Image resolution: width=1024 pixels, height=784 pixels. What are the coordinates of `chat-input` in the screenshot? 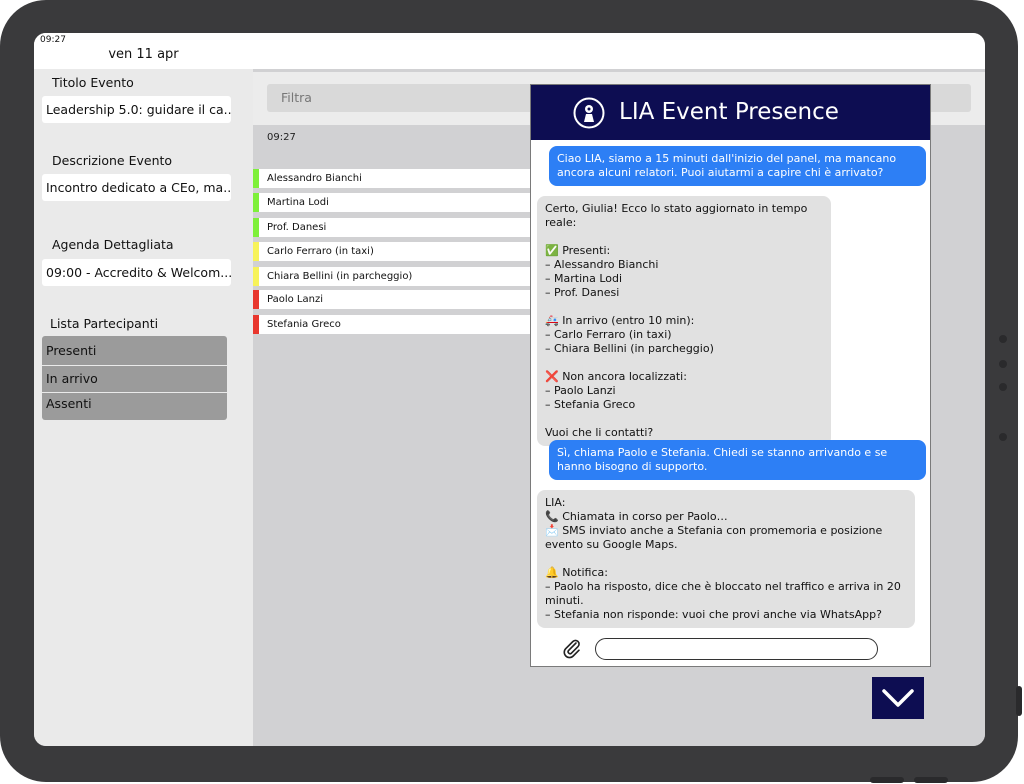 It's located at (736, 649).